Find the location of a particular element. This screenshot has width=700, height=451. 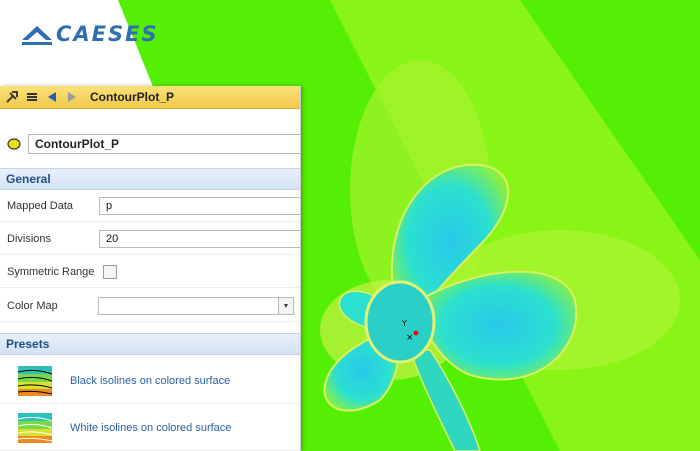

color-map-row: Color Map ▼ is located at coordinates (150, 306).